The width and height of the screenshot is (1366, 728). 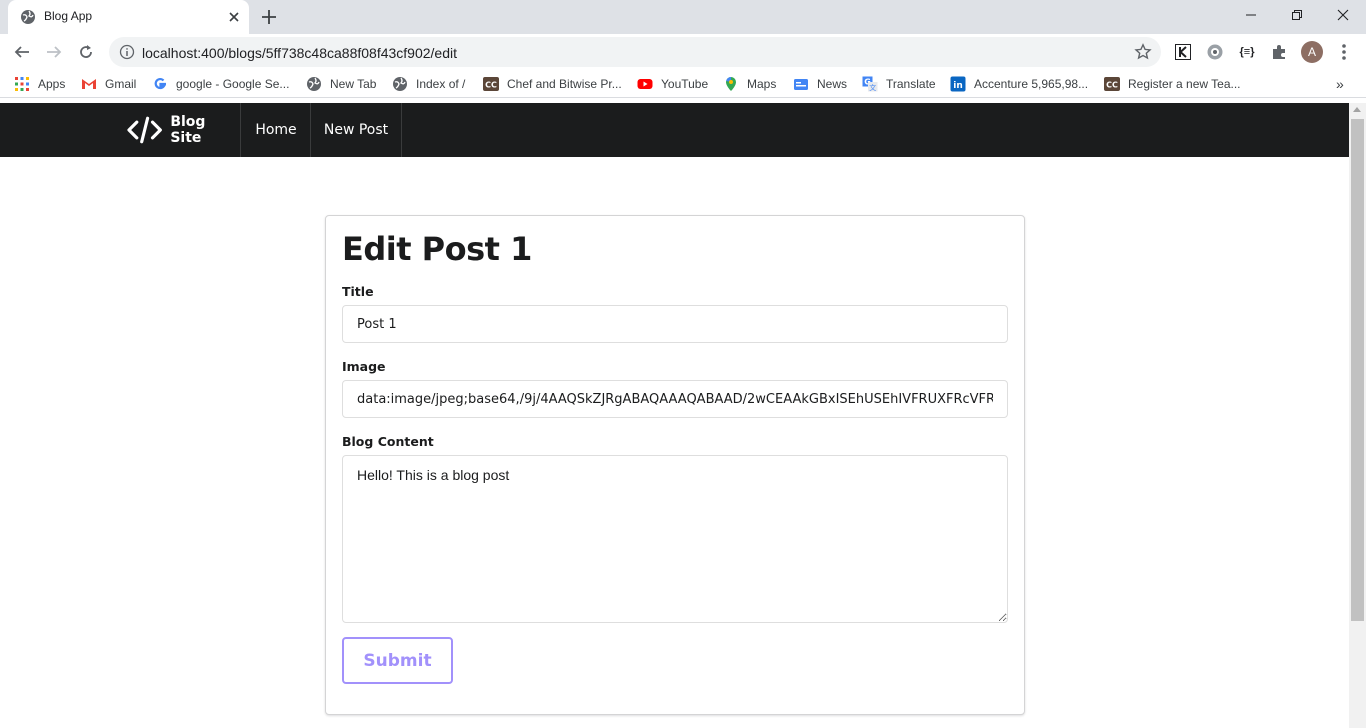 What do you see at coordinates (911, 84) in the screenshot?
I see `bookmark-label: Translate` at bounding box center [911, 84].